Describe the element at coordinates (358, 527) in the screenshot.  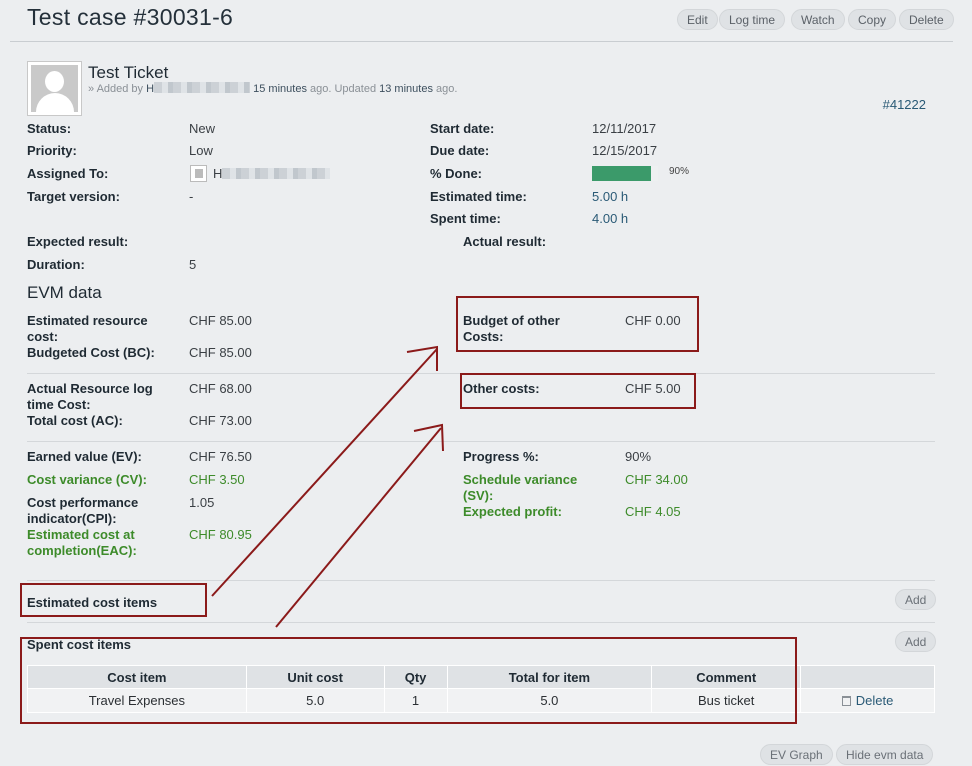
I see `arrow-spent-to-other` at that location.